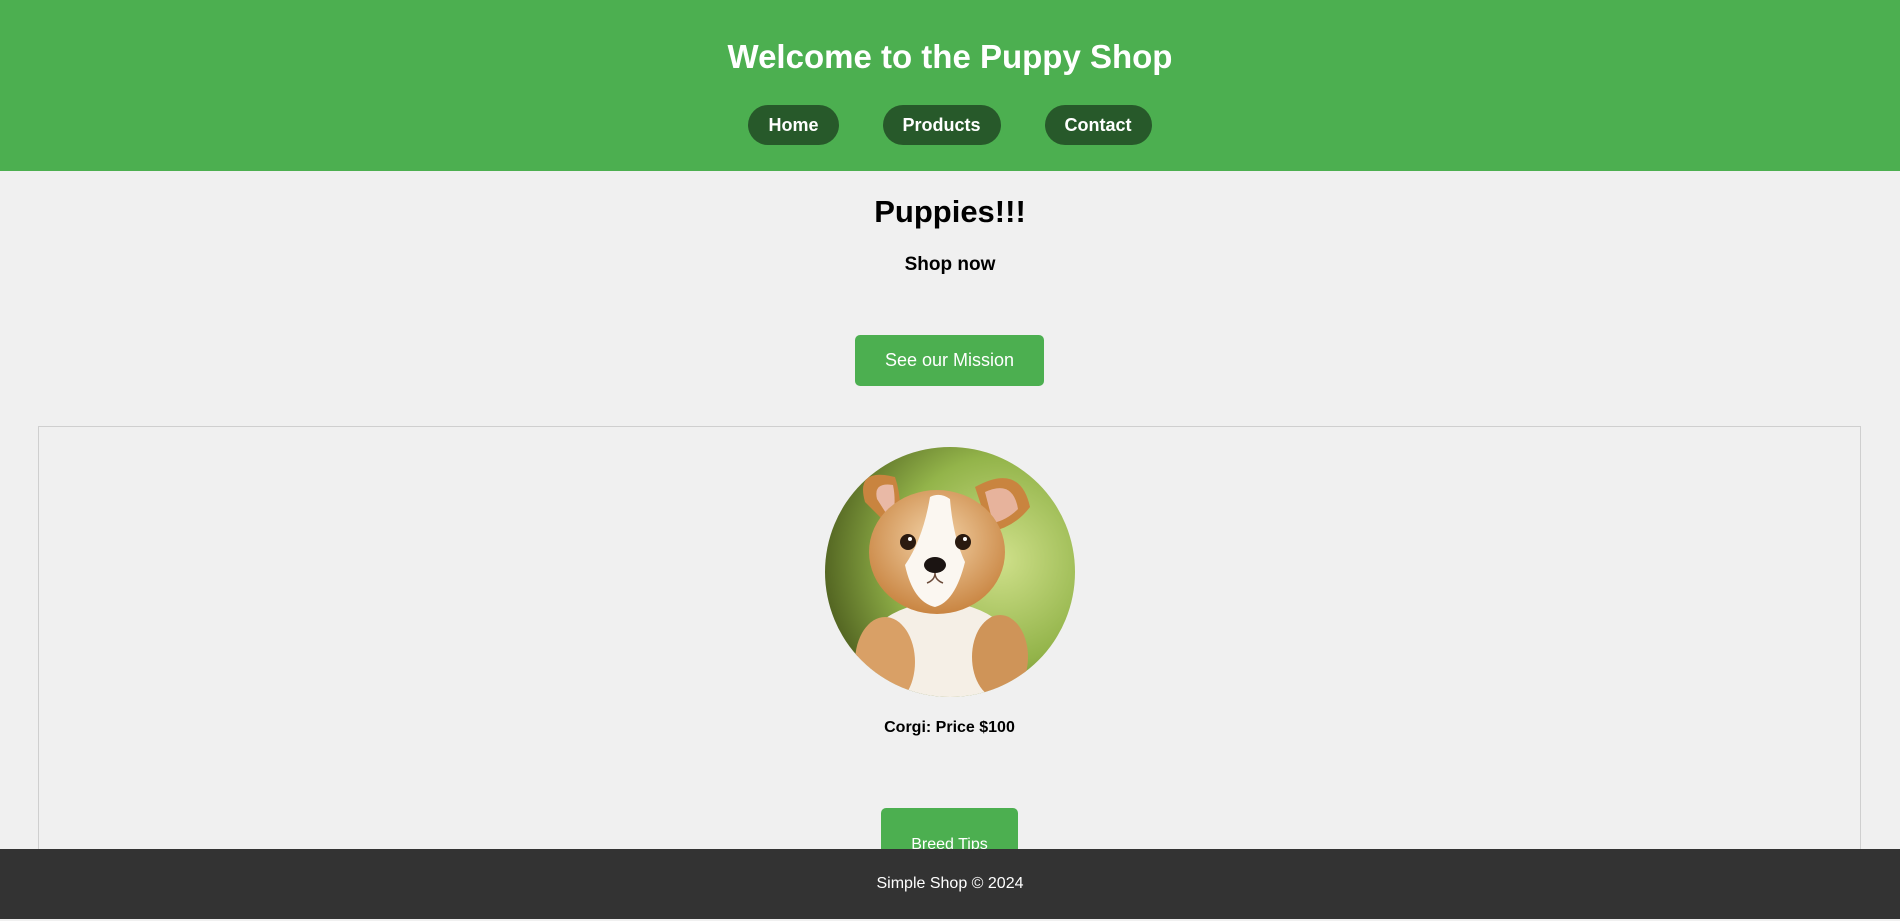  What do you see at coordinates (793, 125) in the screenshot?
I see `nav-home-link: Home` at bounding box center [793, 125].